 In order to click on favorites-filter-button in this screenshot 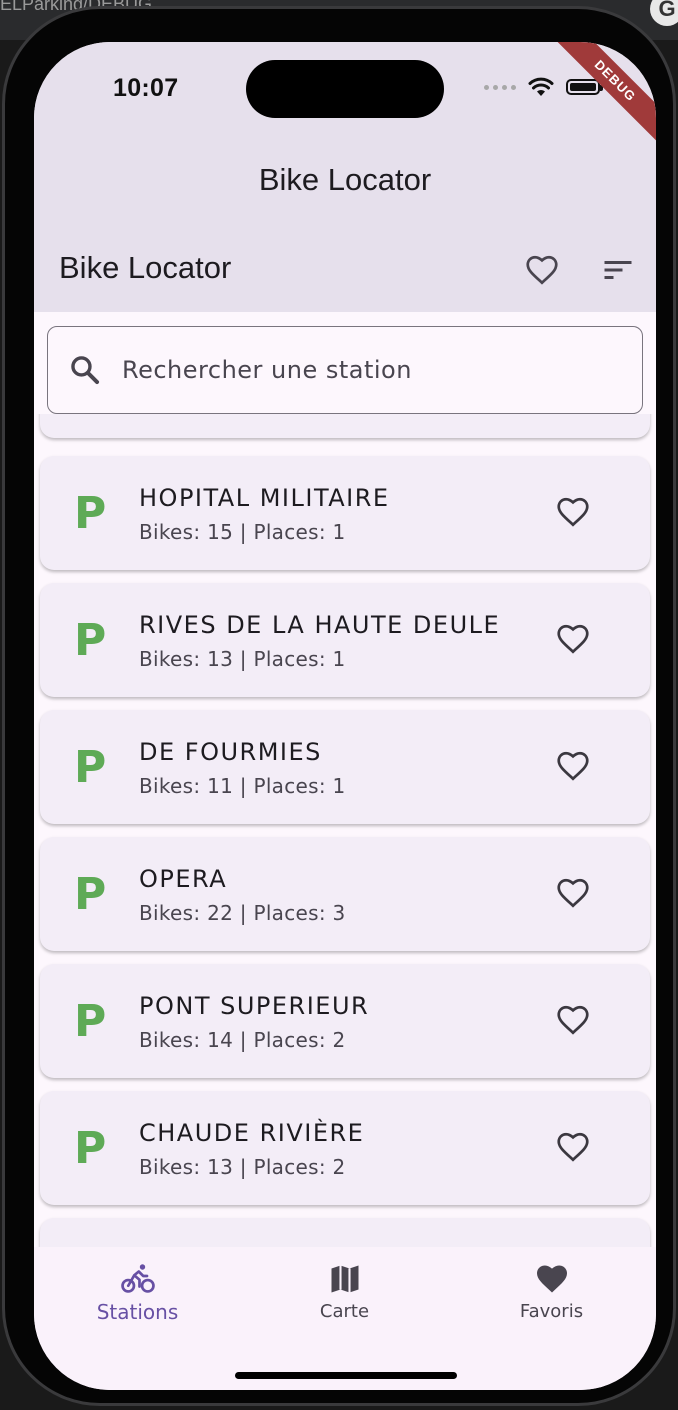, I will do `click(542, 270)`.